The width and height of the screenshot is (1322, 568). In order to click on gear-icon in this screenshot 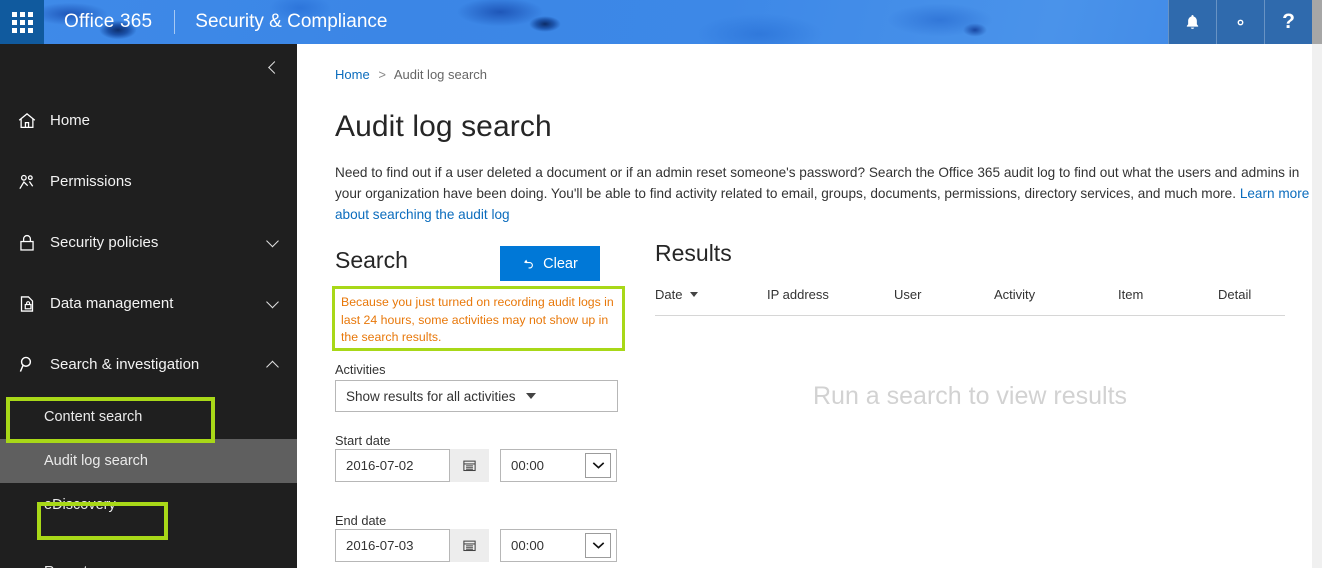, I will do `click(1240, 22)`.